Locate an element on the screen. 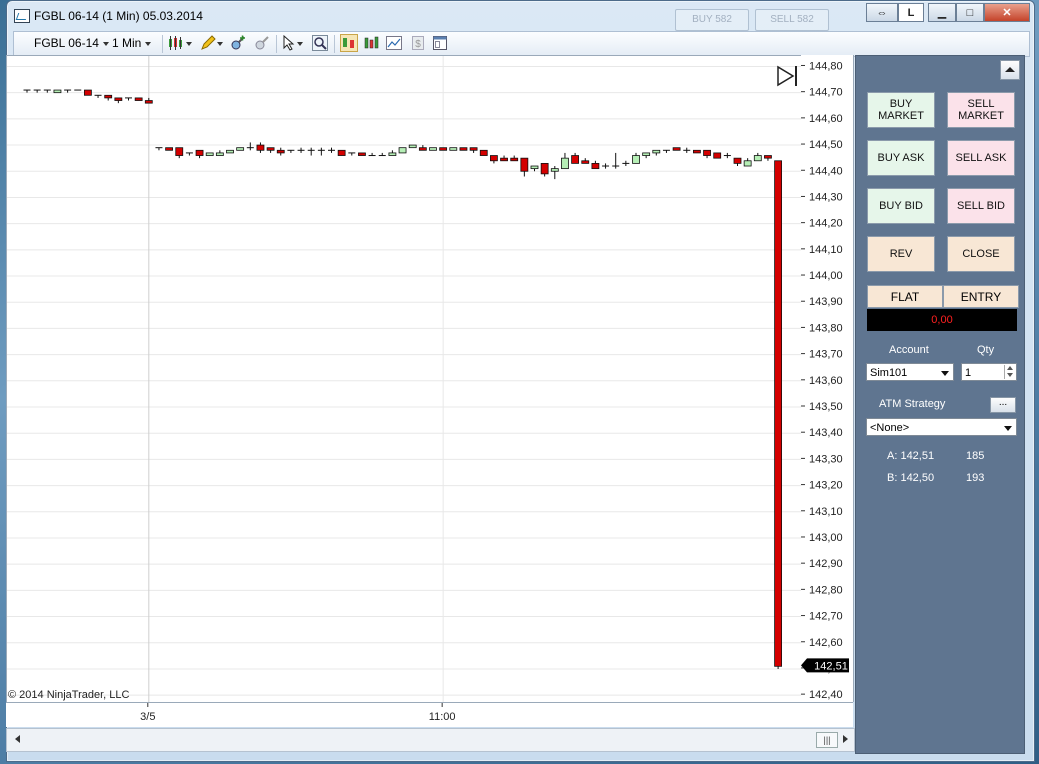 The height and width of the screenshot is (764, 1039). data-box-icon: $ is located at coordinates (418, 43).